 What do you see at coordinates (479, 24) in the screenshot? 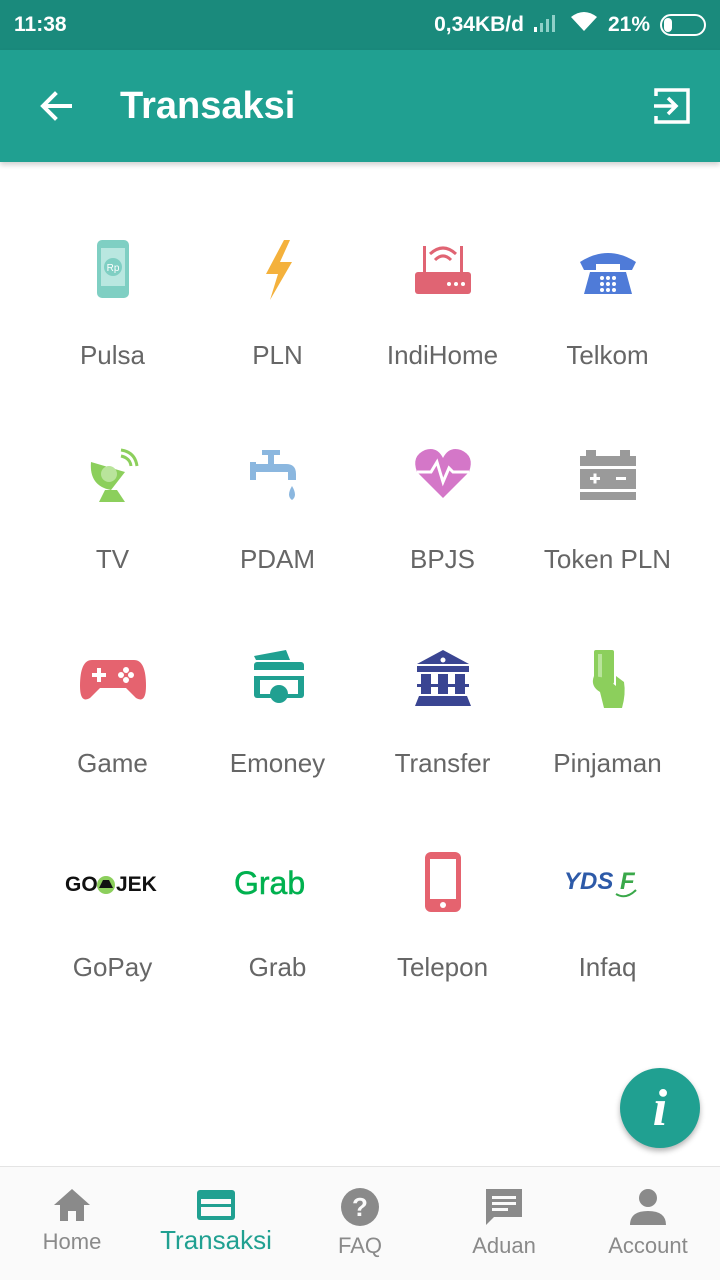
I see `network-speed: 0,34KB/d` at bounding box center [479, 24].